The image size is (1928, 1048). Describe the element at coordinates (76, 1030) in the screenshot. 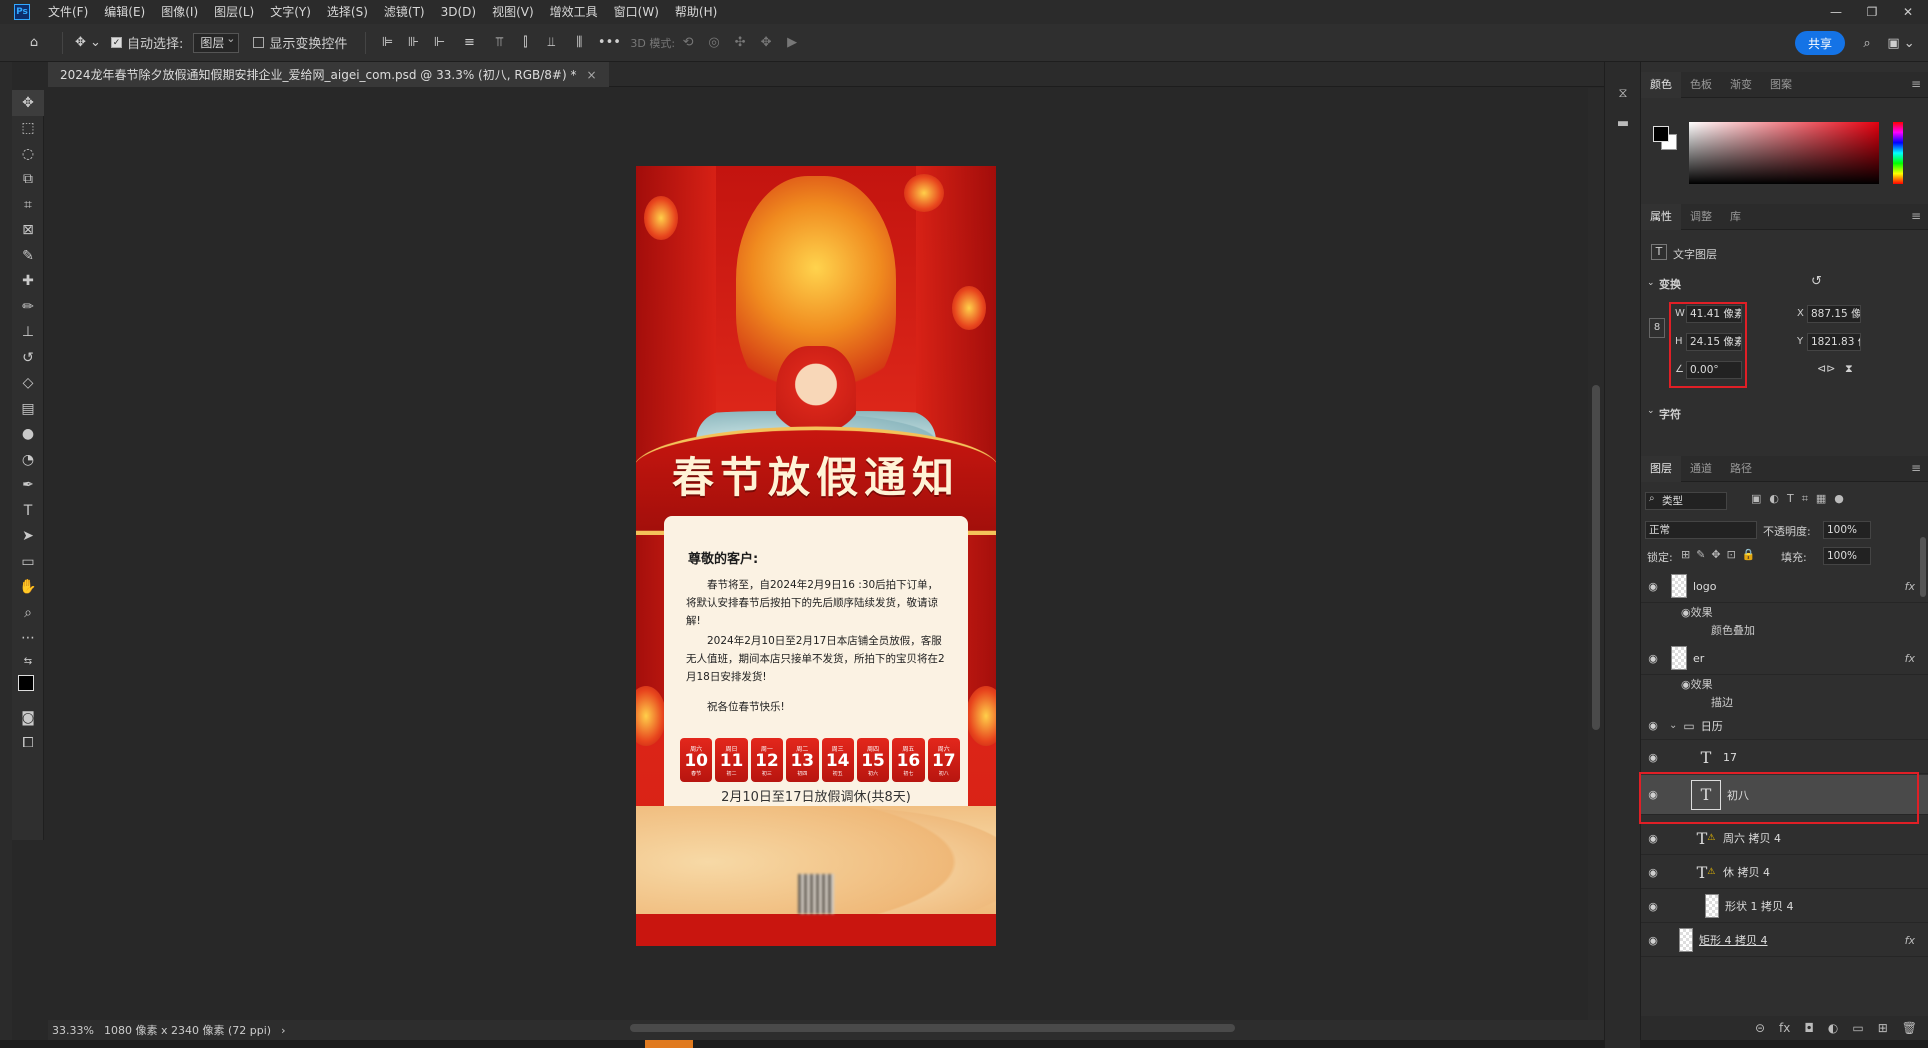

I see `zoom-level: 33.33%` at that location.